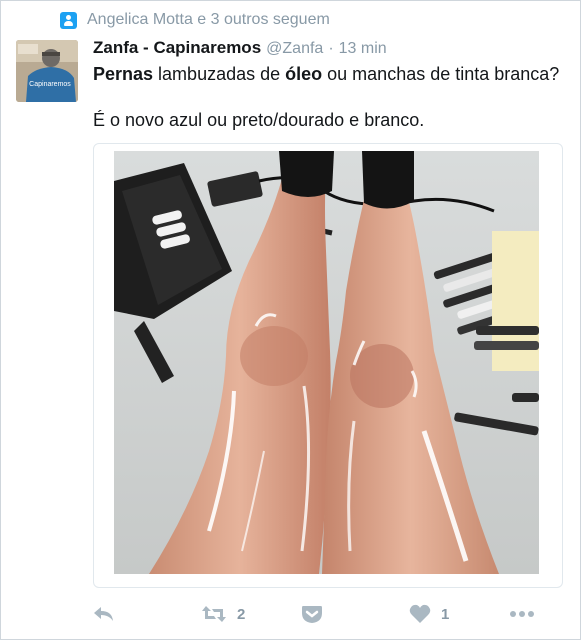 The width and height of the screenshot is (581, 640). What do you see at coordinates (219, 74) in the screenshot?
I see `text-segment-1: lambuzadas de` at bounding box center [219, 74].